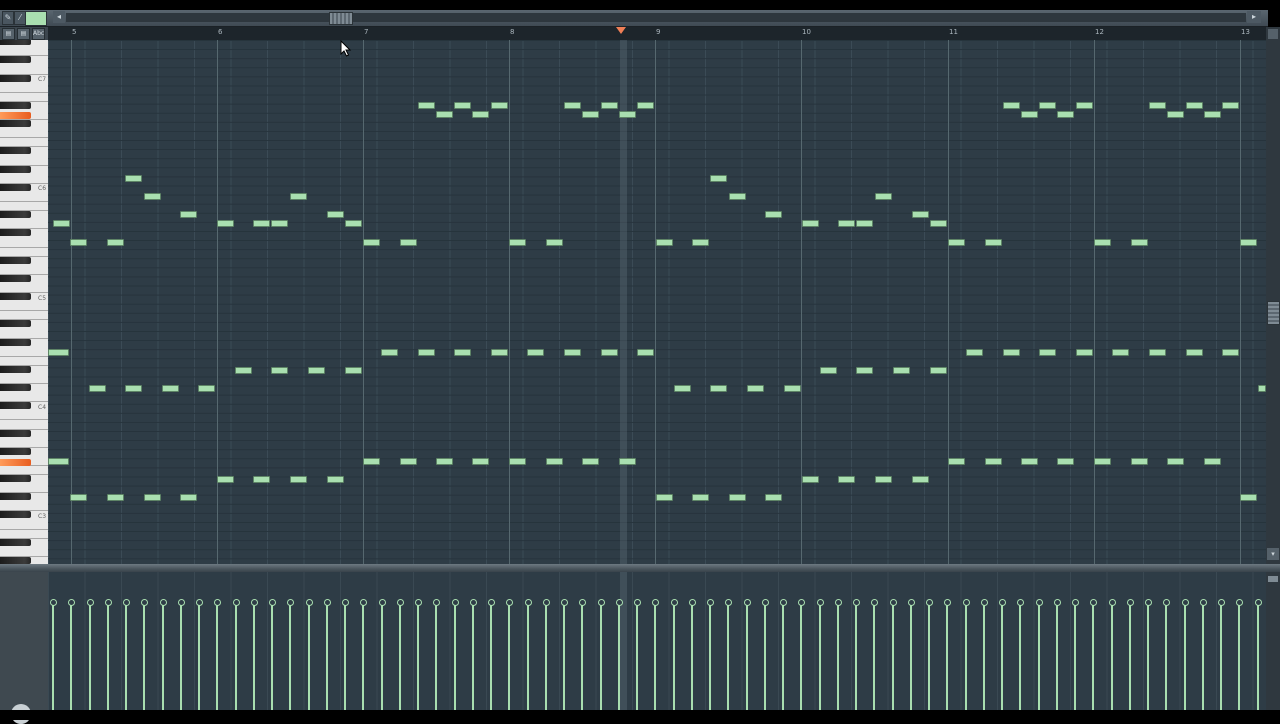  Describe the element at coordinates (23, 34) in the screenshot. I see `view-toggle-2-button: ▤` at that location.